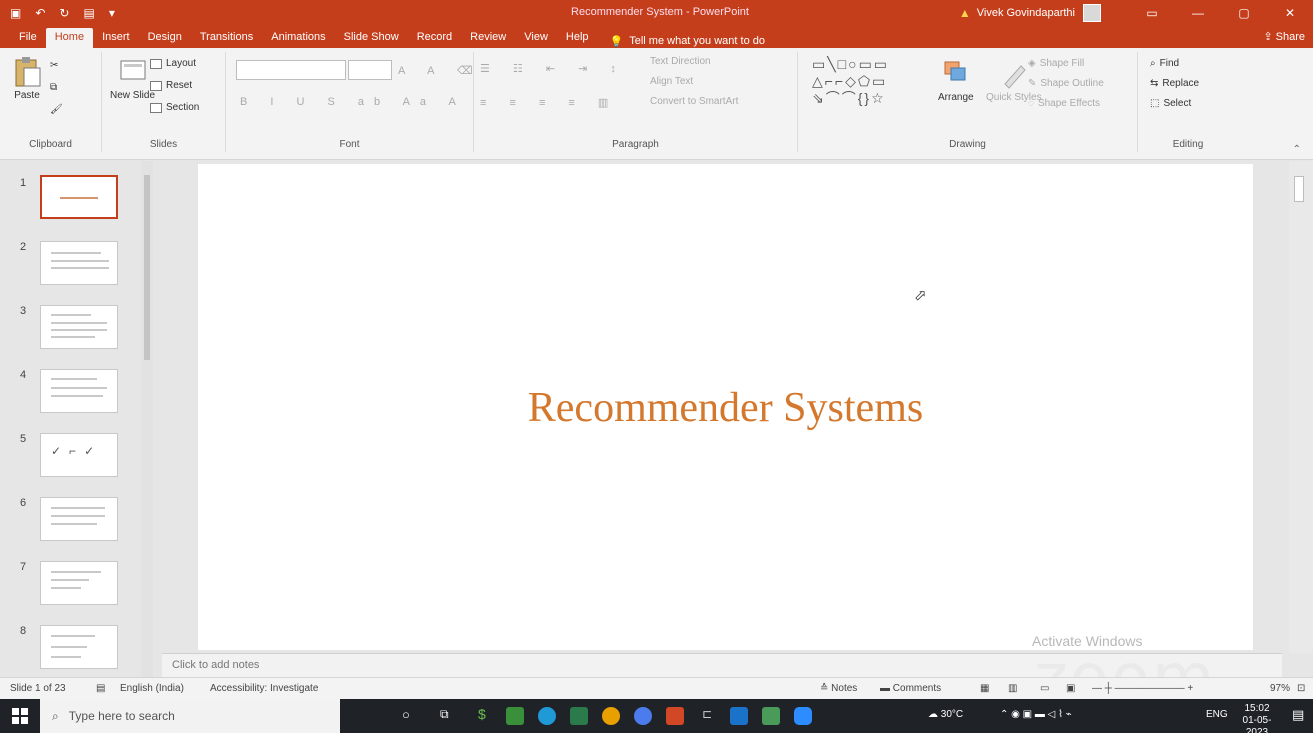 This screenshot has width=1313, height=733. I want to click on notes-button: ≙ Notes, so click(838, 688).